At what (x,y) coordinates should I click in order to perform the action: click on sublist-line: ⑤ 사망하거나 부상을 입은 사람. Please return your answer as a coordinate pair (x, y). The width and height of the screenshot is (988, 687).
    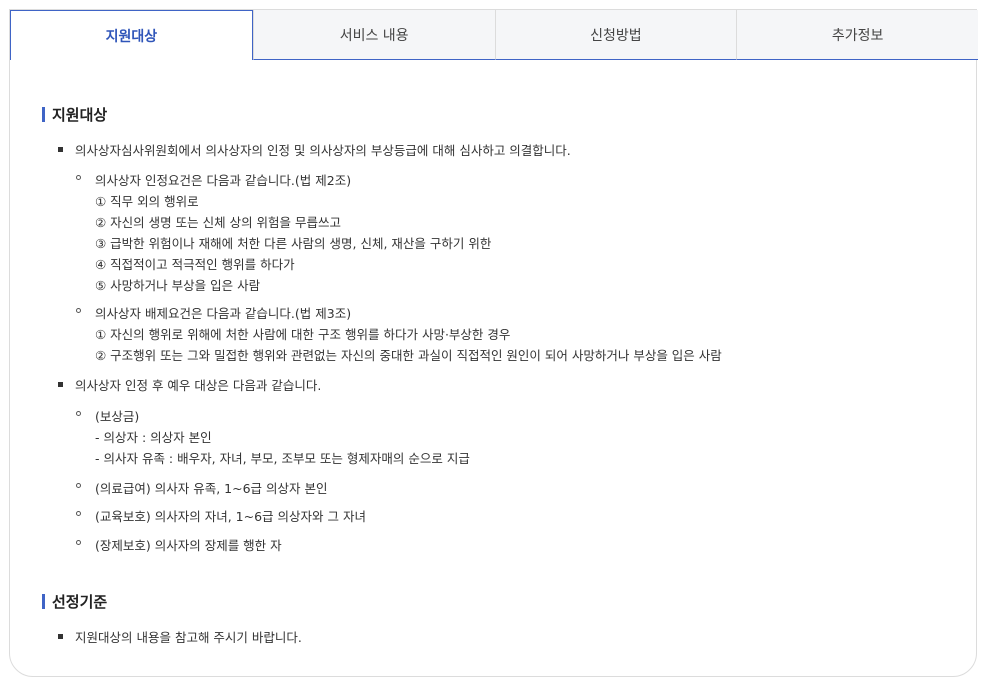
    Looking at the image, I should click on (178, 285).